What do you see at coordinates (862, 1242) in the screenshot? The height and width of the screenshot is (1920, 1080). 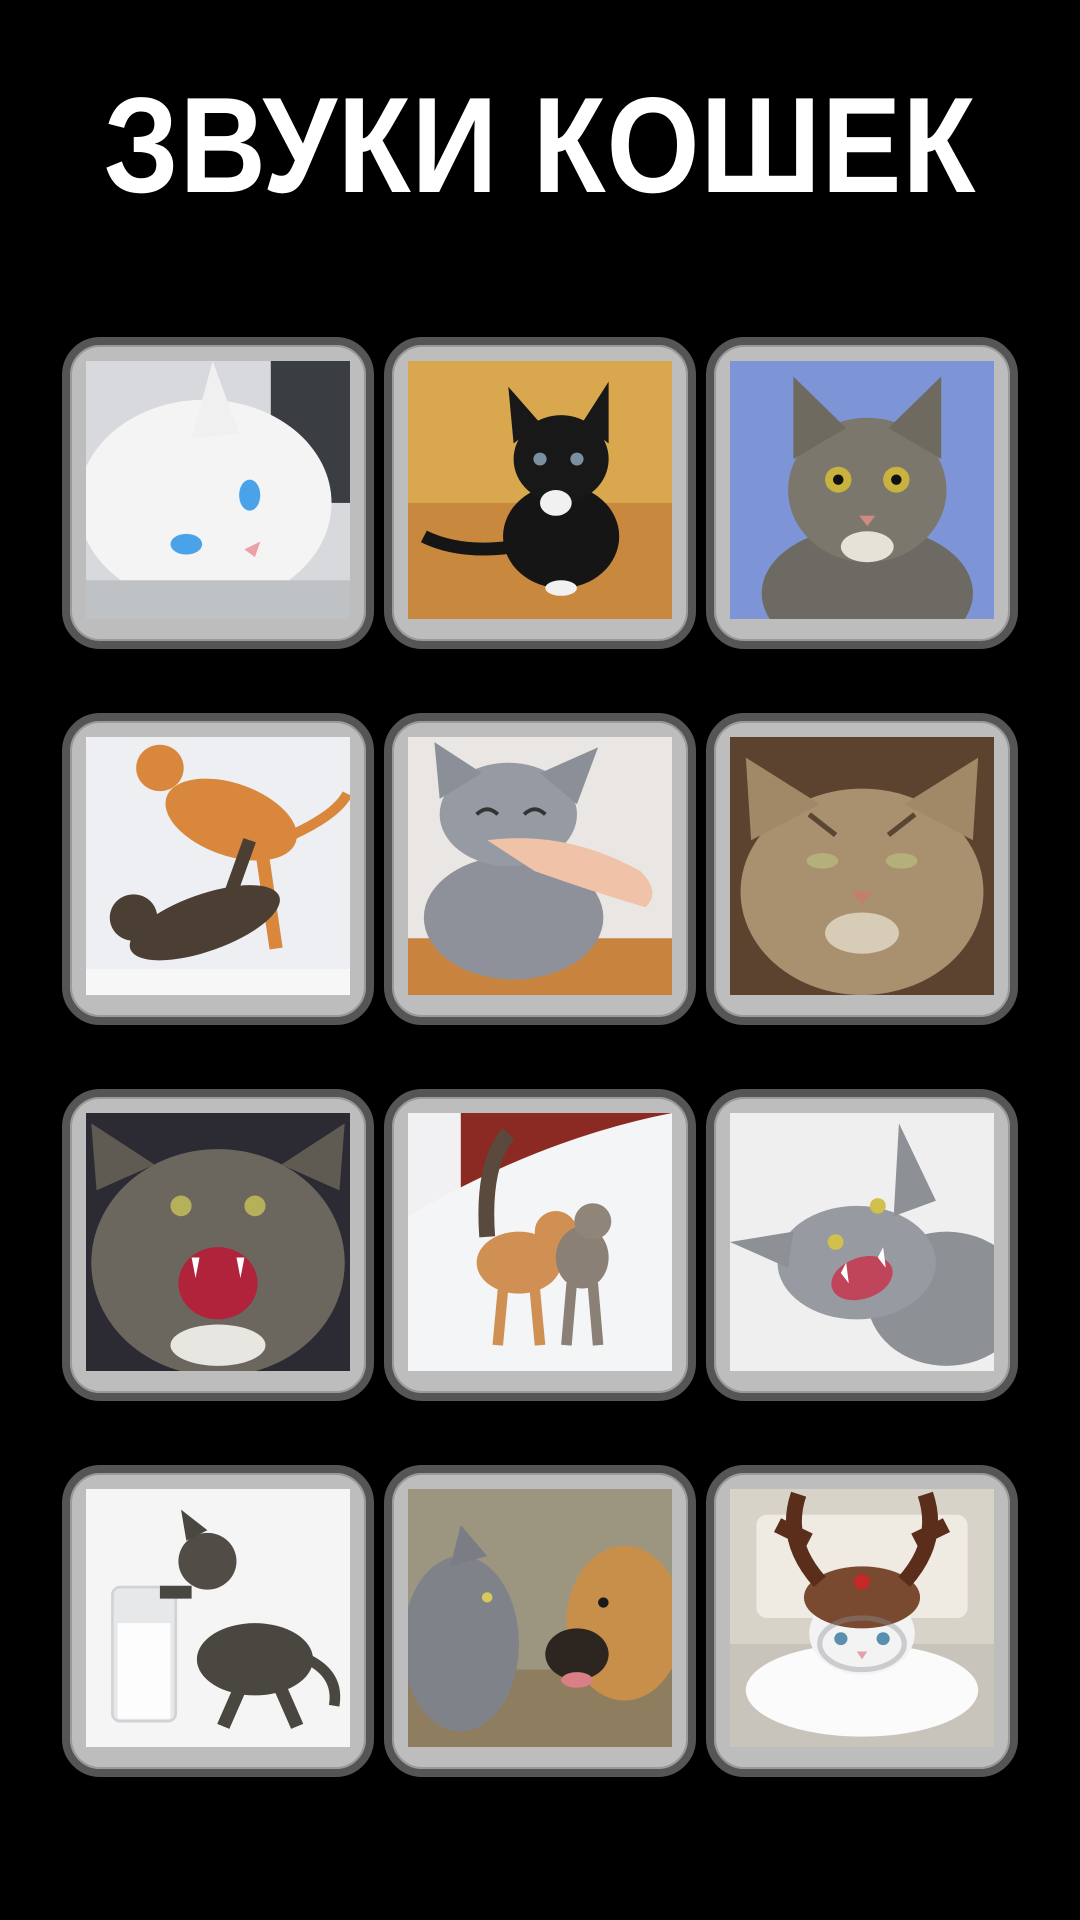 I see `angry-gray-cat-photo` at bounding box center [862, 1242].